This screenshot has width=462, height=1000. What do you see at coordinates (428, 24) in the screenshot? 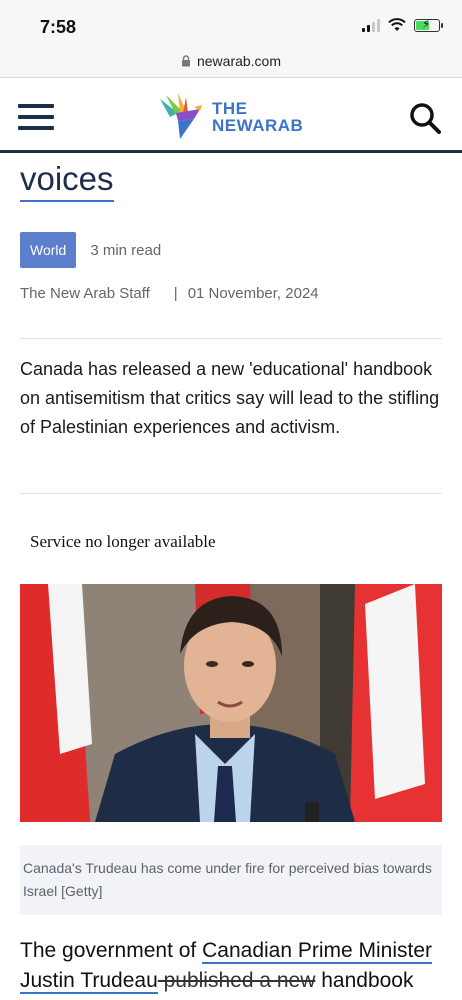
I see `battery-charging-icon: ⚡` at bounding box center [428, 24].